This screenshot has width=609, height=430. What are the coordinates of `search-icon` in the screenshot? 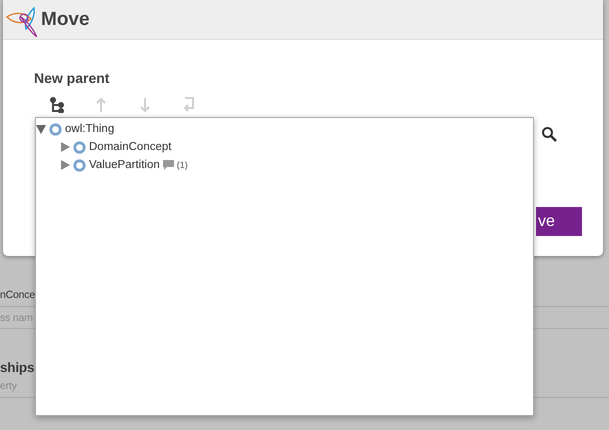 It's located at (549, 134).